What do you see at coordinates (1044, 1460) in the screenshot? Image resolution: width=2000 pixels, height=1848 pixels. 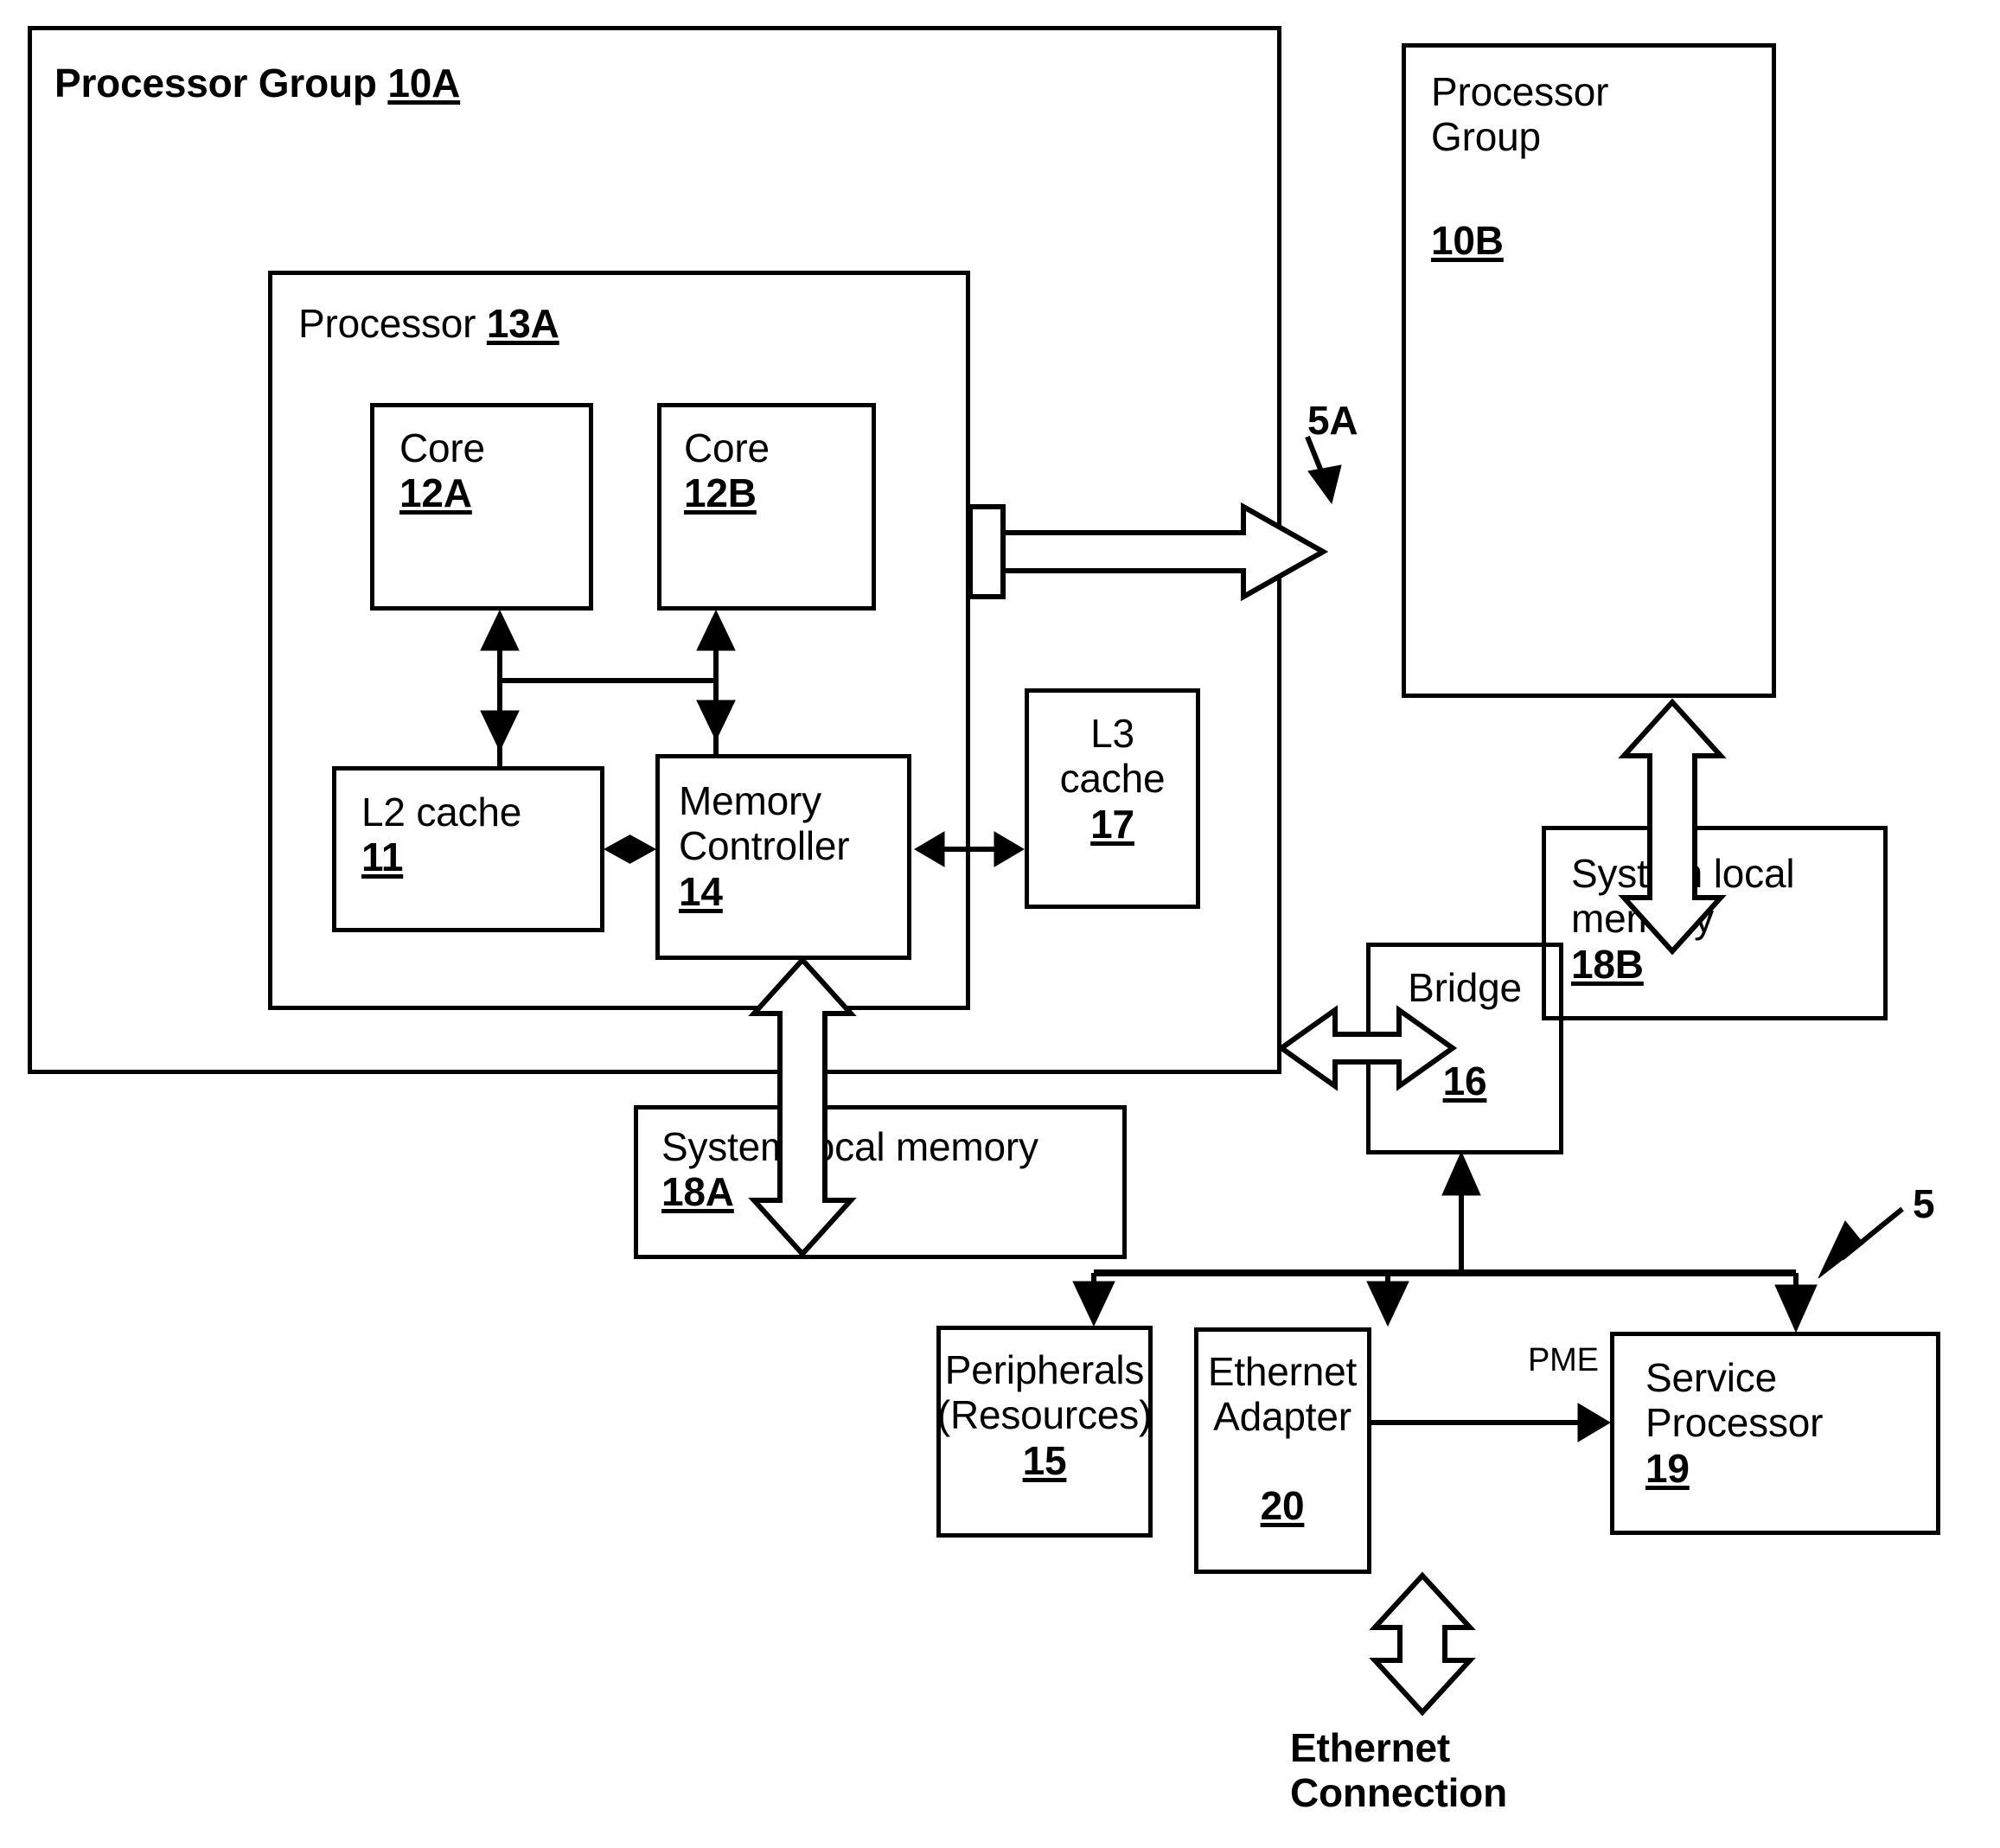 I see `block-peripherals-ref: 15` at bounding box center [1044, 1460].